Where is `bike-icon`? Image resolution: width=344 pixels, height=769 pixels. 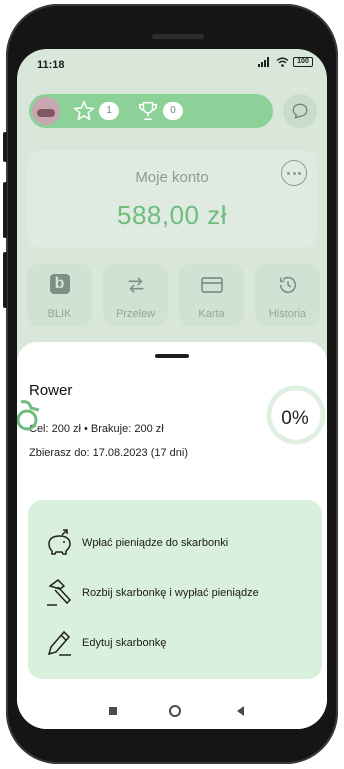
bike-icon is located at coordinates (28, 415).